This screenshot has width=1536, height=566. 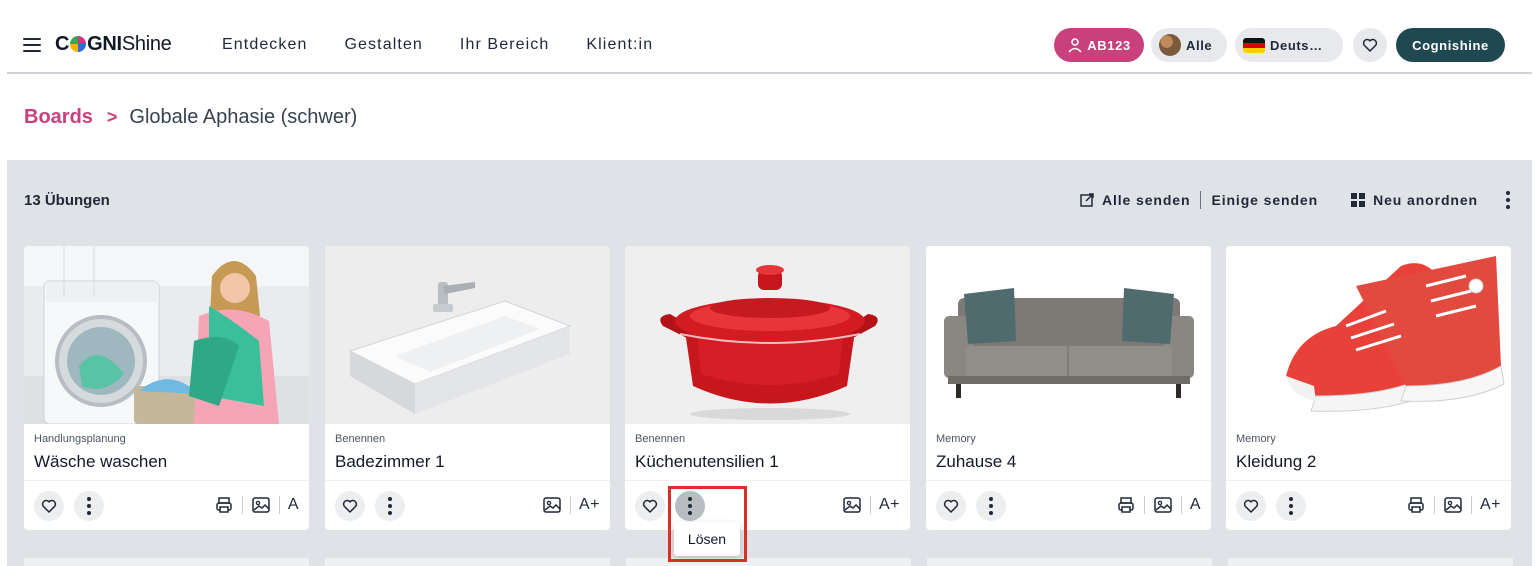 What do you see at coordinates (504, 45) in the screenshot?
I see `nav-ihr-bereich: Ihr Bereich` at bounding box center [504, 45].